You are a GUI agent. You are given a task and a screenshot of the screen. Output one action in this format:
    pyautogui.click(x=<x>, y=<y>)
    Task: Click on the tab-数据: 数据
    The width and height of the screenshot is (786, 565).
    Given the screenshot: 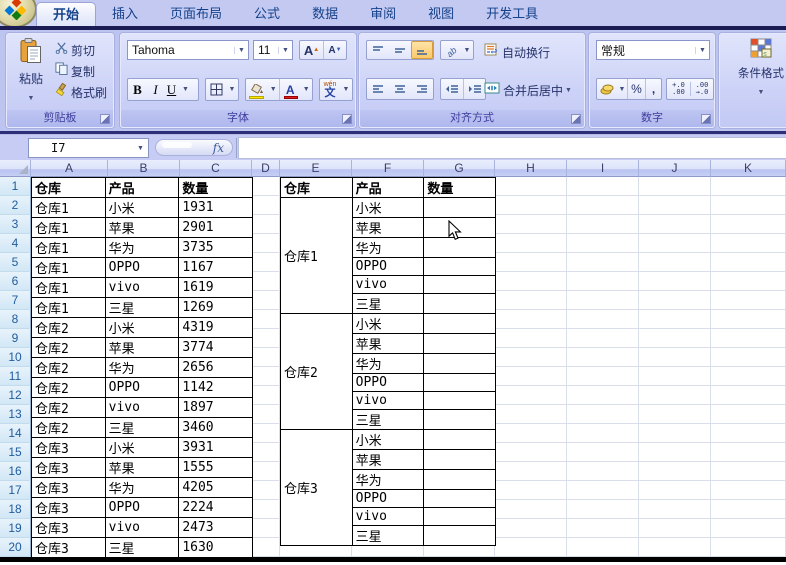 What is the action you would take?
    pyautogui.click(x=325, y=14)
    